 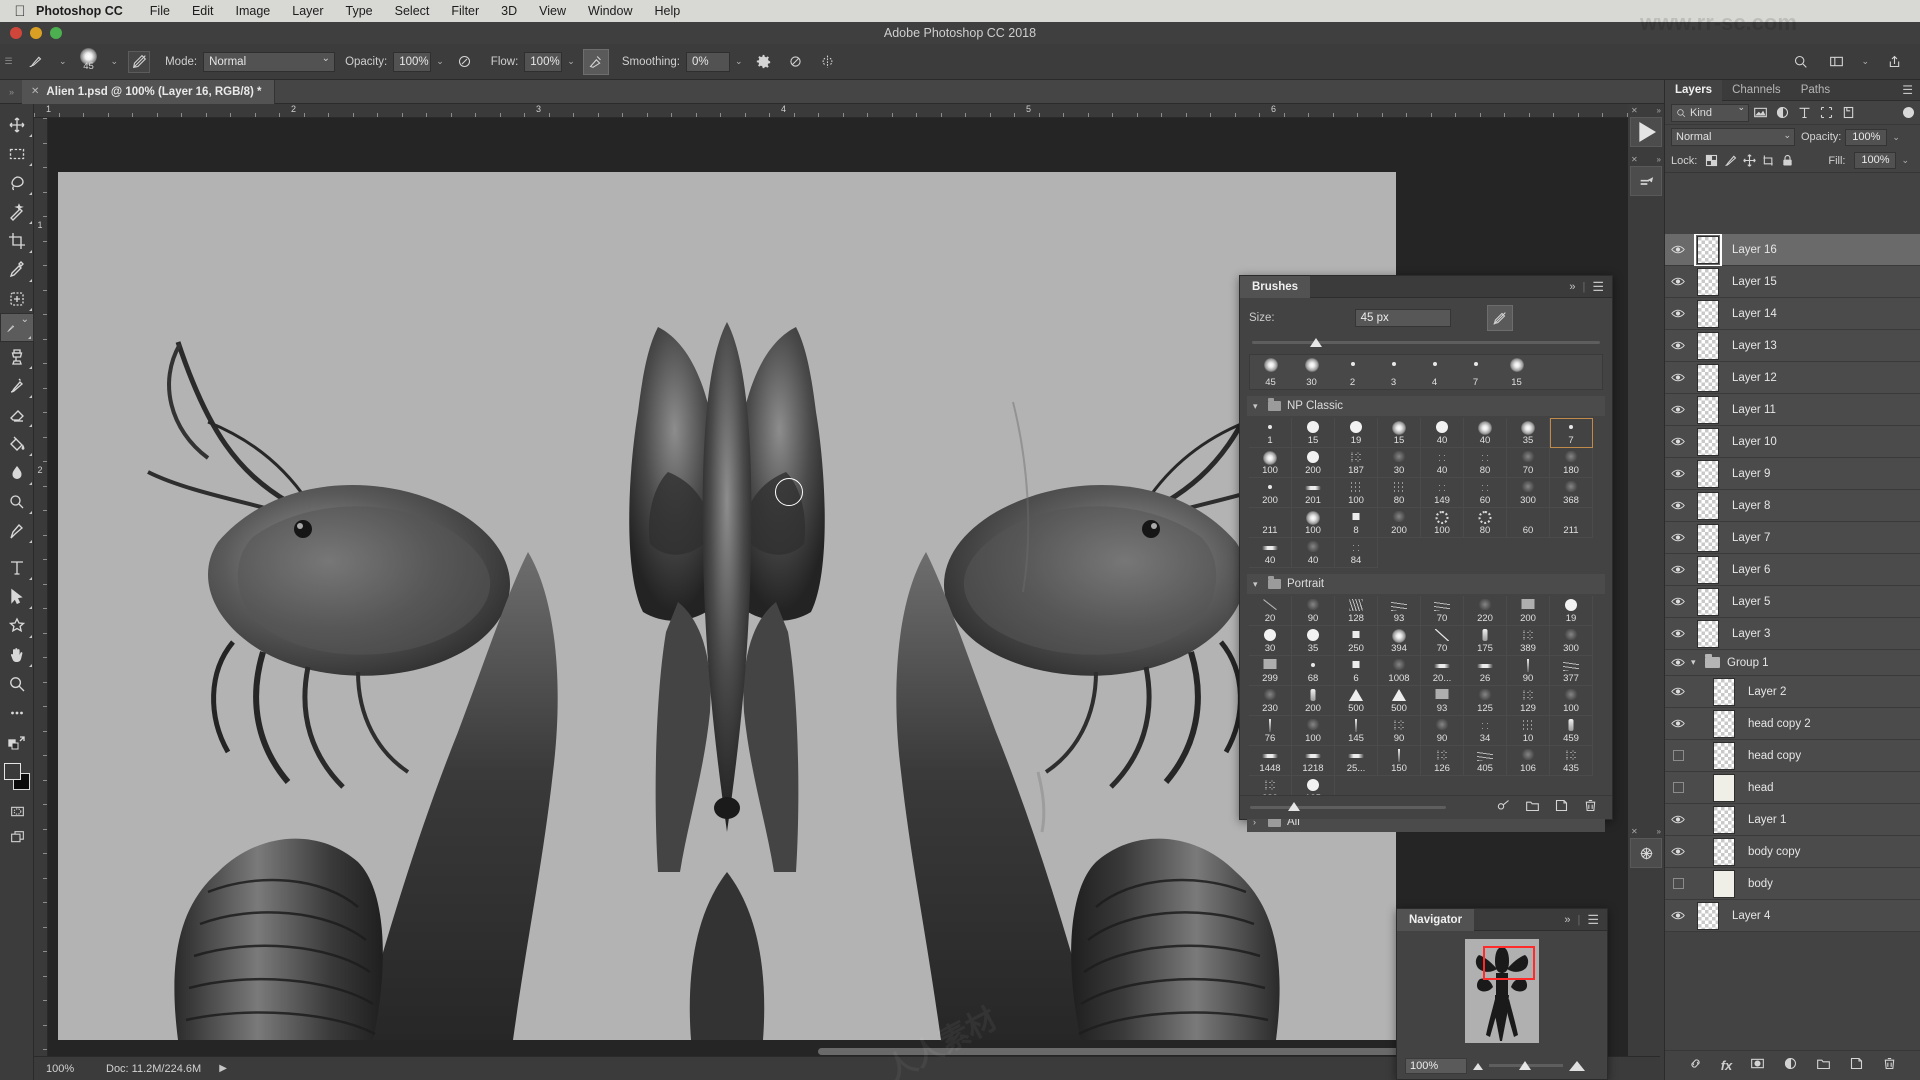 I want to click on brush-preset-item: 3, so click(x=1393, y=372).